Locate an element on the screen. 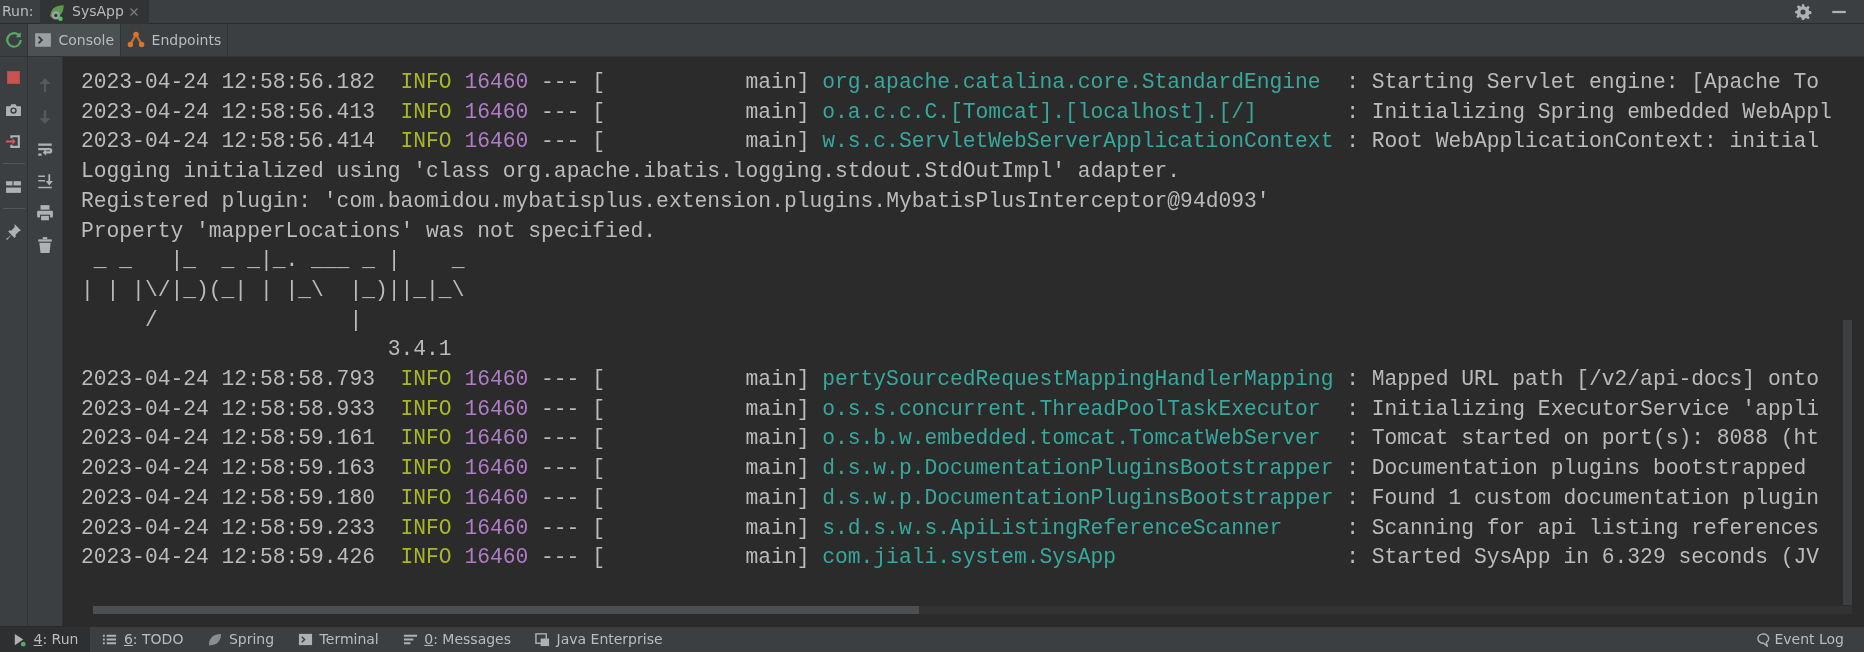 The height and width of the screenshot is (652, 1864). log-message: Starting Servlet engine: [Apache To is located at coordinates (1595, 82).